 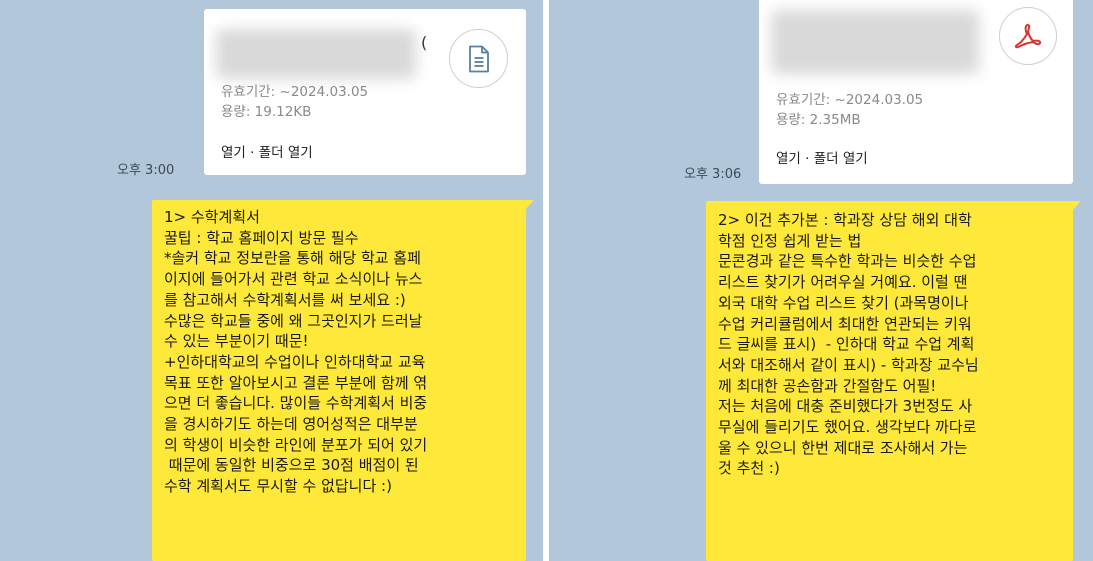 I want to click on file-attachment-card: 유효기간: ~2024.03.05 용량: 2.35MB 열기 · 폴더 열기, so click(x=916, y=92).